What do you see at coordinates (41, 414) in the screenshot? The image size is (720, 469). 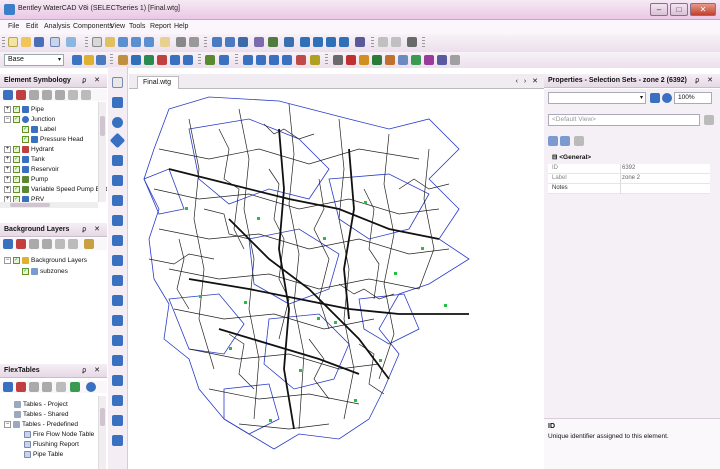 I see `tree-item-tables-shared: Tables - Shared` at bounding box center [41, 414].